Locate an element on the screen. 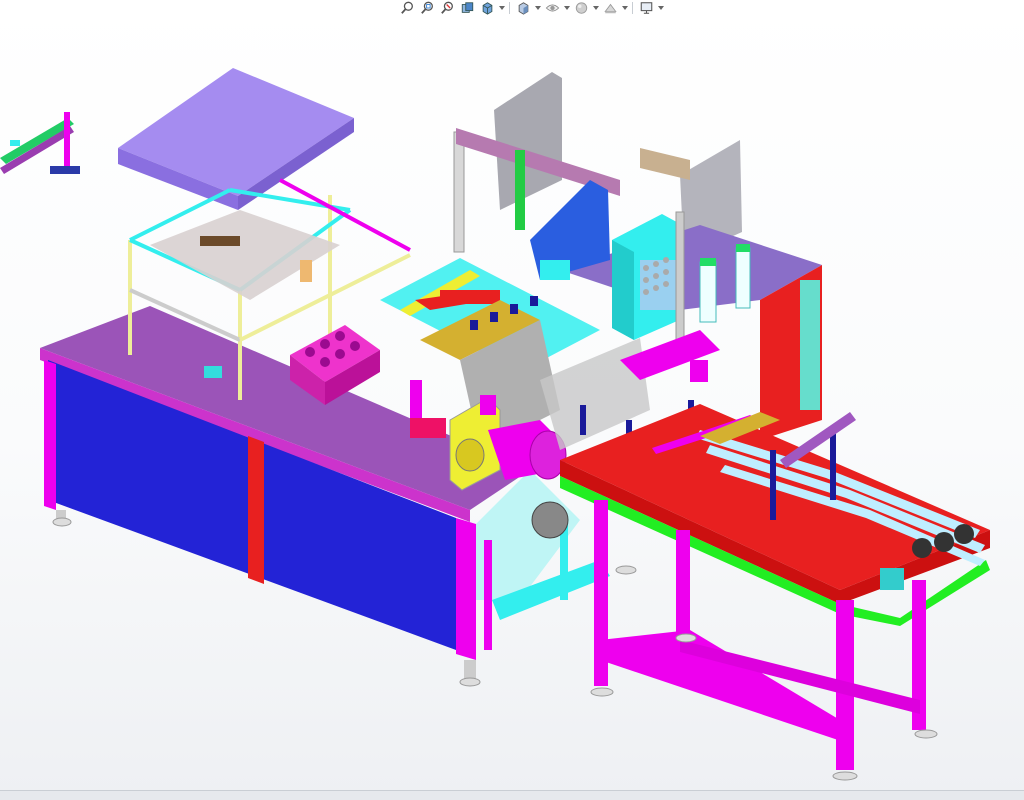 This screenshot has width=1024, height=800. cabinet-top-bracket is located at coordinates (213, 372).